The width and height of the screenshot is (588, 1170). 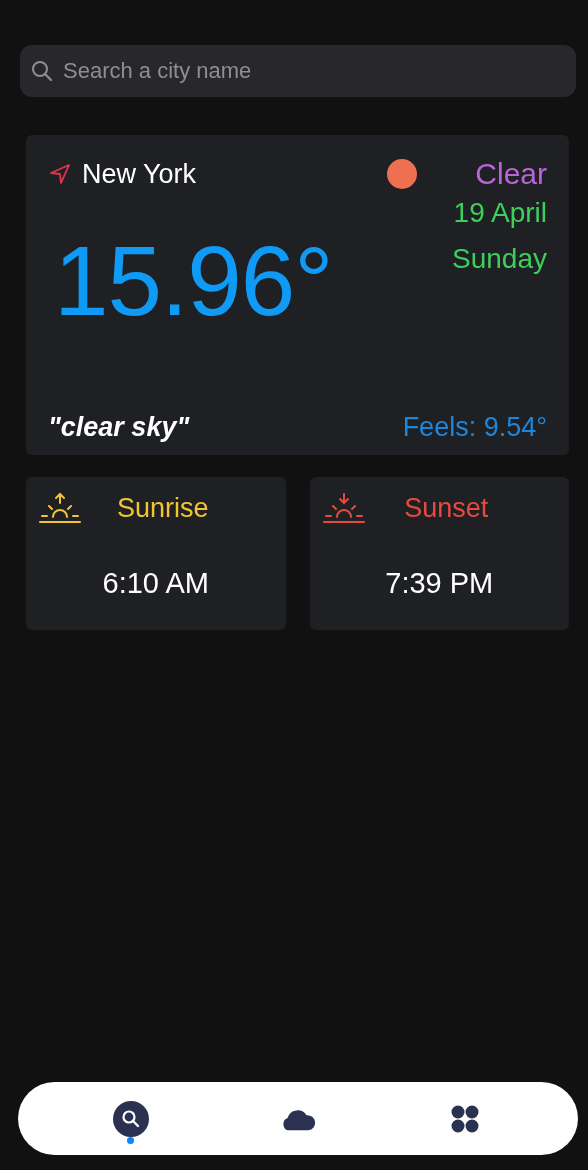 I want to click on temperature: 15.96°, so click(x=193, y=281).